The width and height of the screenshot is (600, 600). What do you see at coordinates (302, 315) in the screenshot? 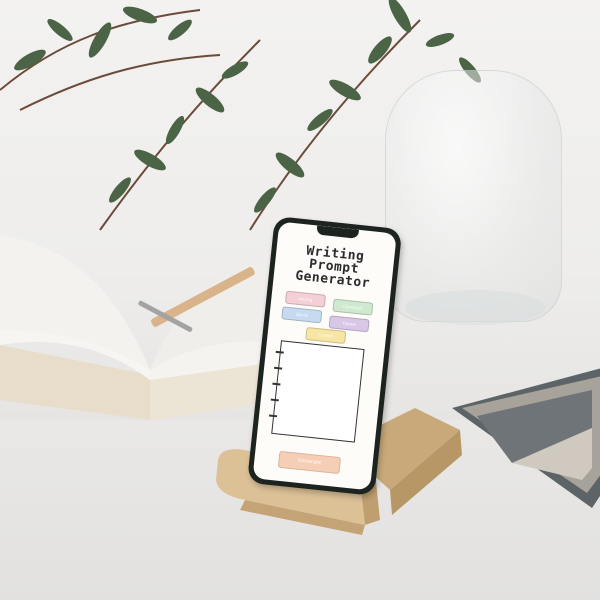
I see `category-button-genre: Genre` at bounding box center [302, 315].